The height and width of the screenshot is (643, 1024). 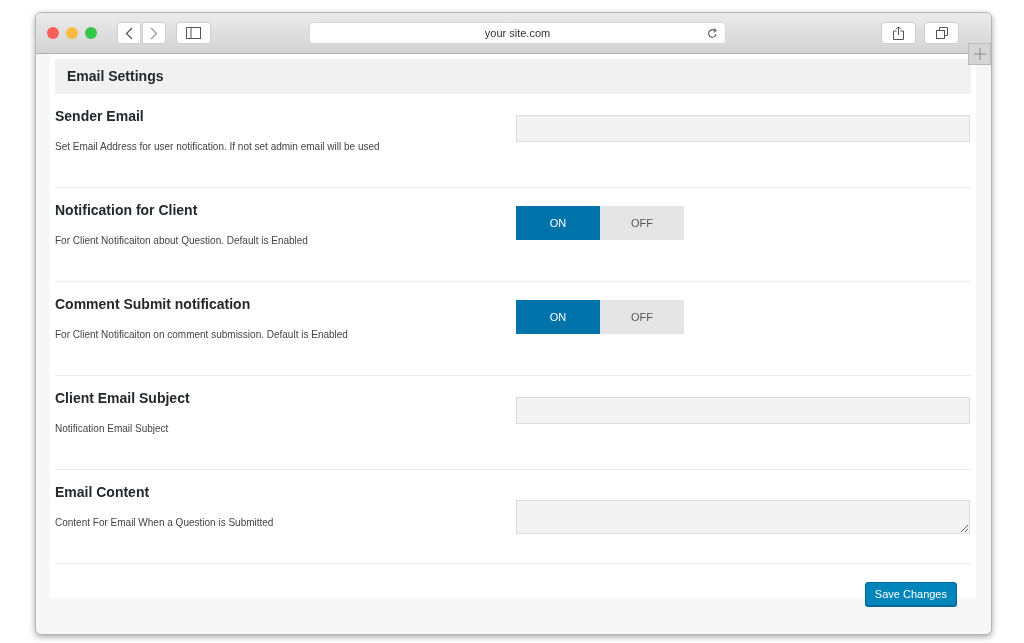 I want to click on forward-icon, so click(x=154, y=33).